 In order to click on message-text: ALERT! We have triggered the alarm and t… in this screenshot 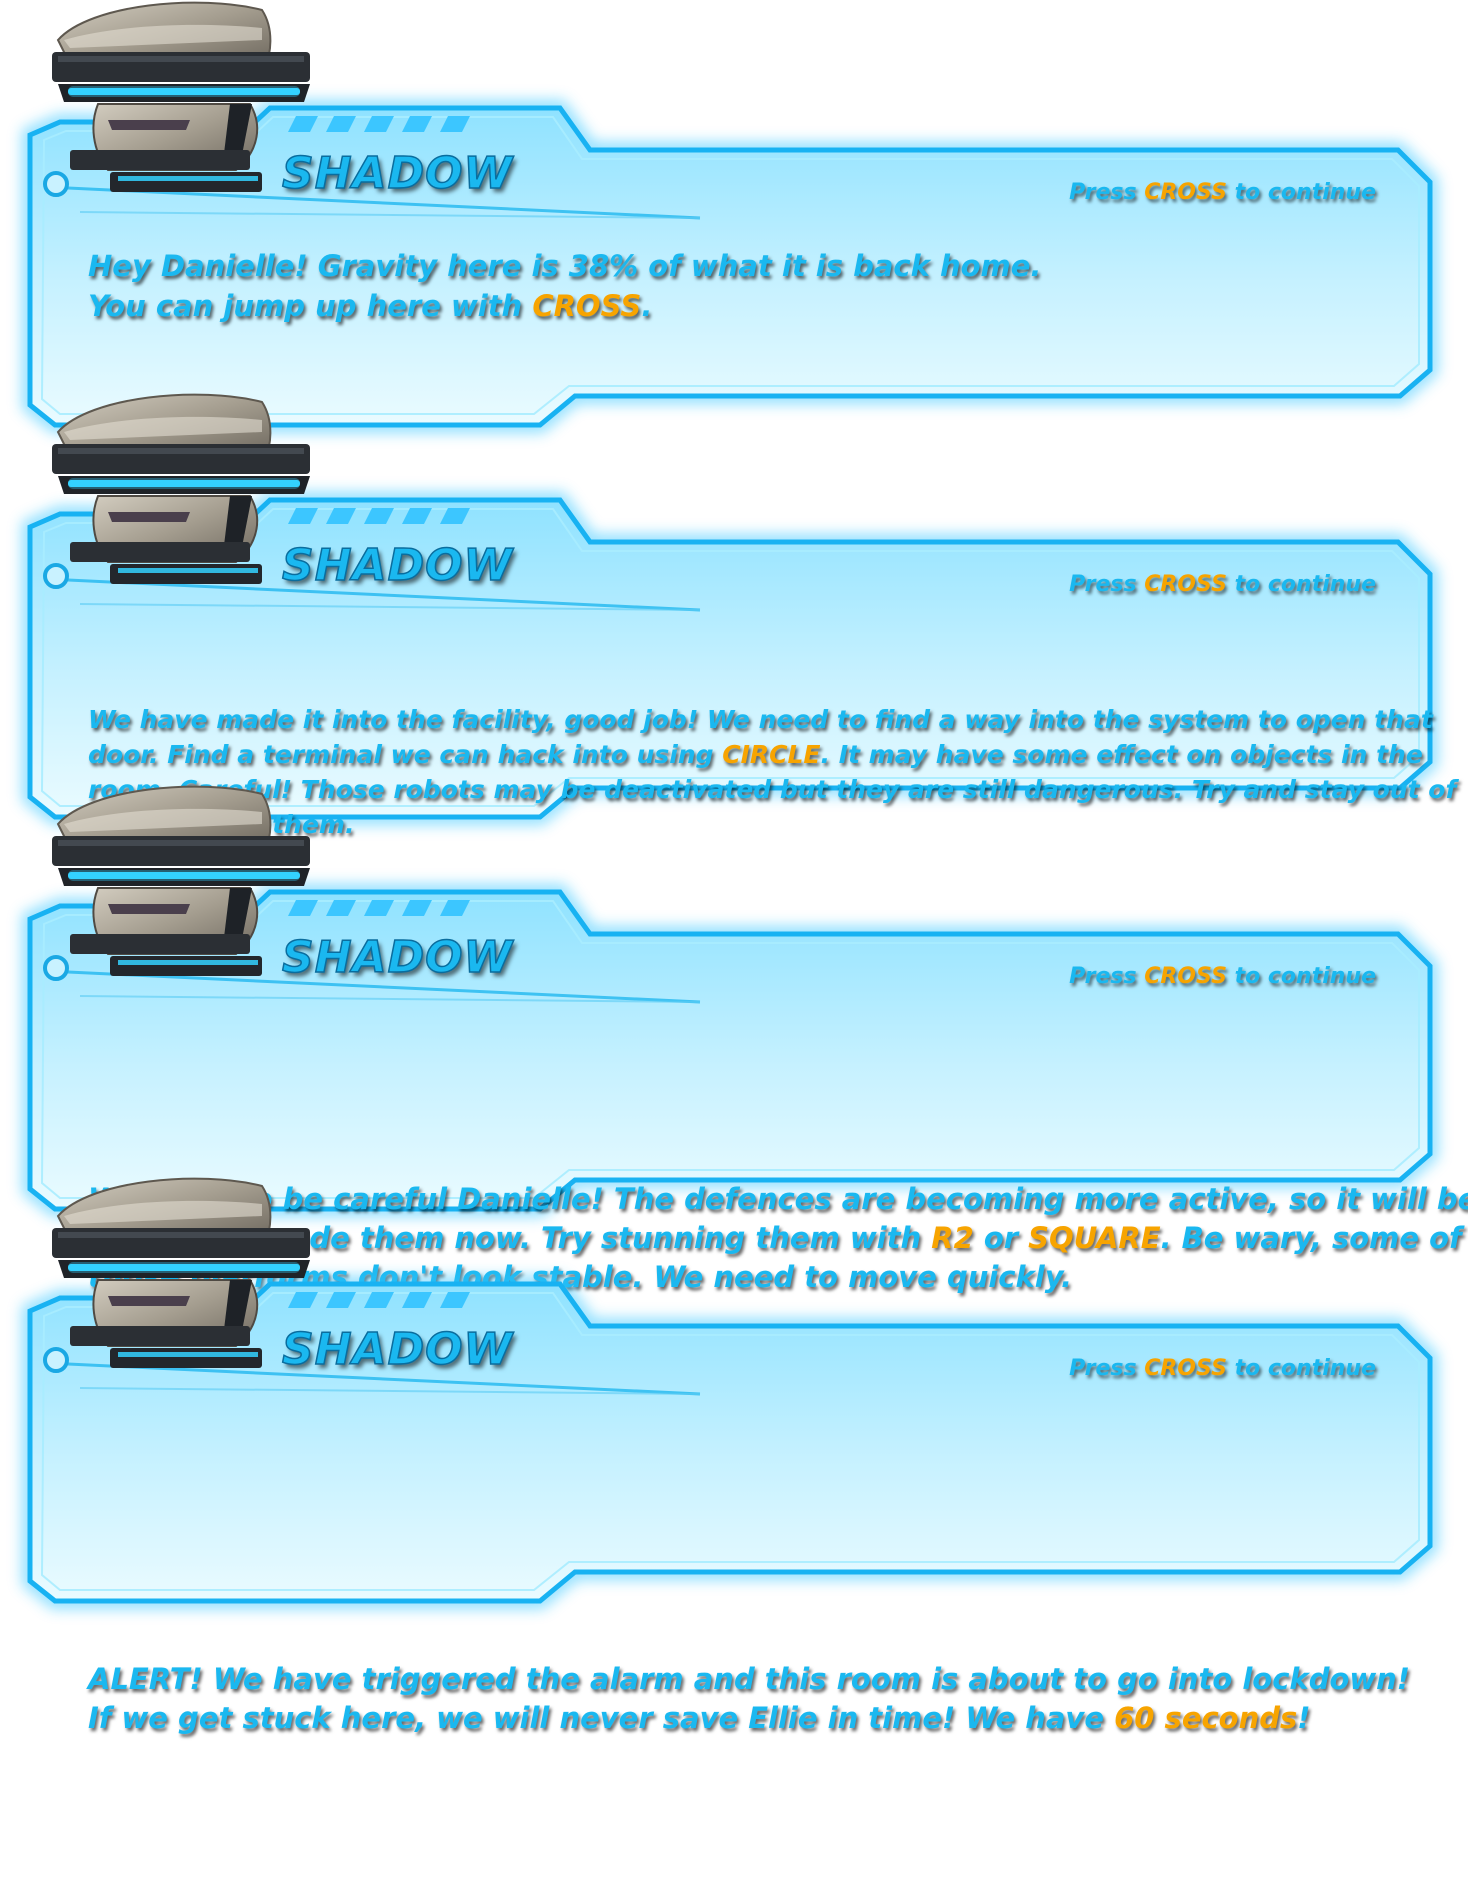, I will do `click(749, 1679)`.